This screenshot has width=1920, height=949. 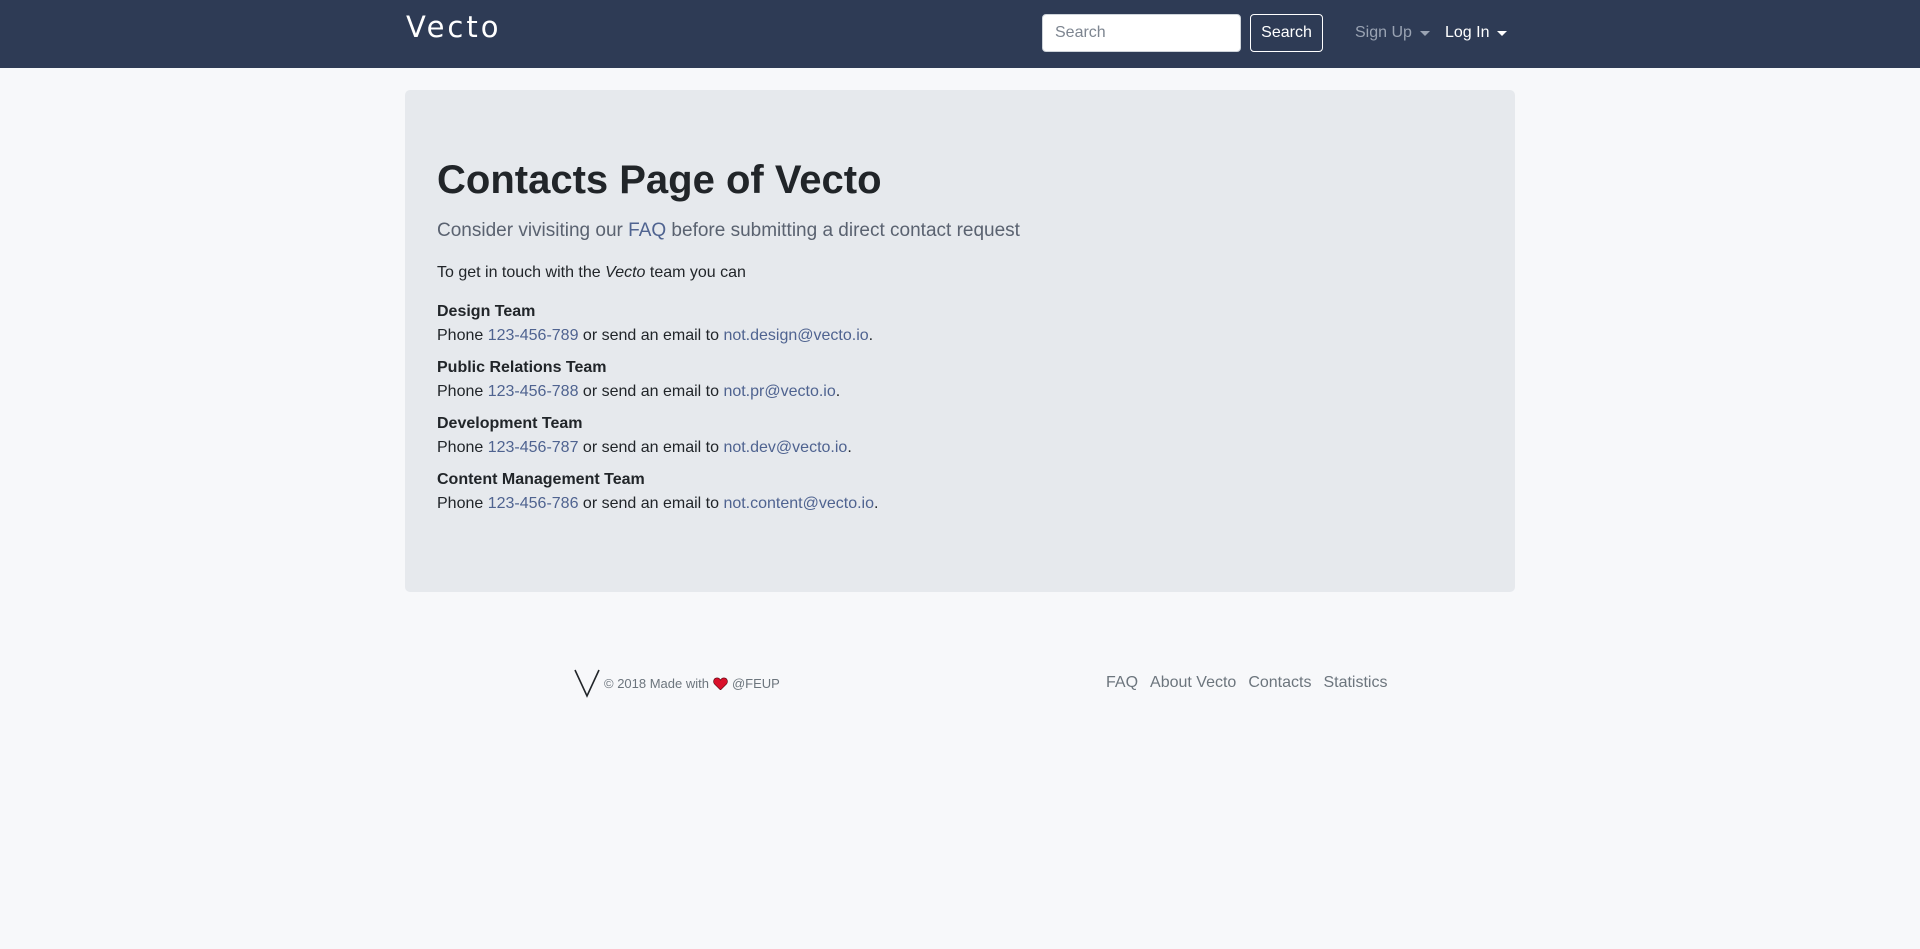 What do you see at coordinates (1286, 33) in the screenshot?
I see `search-button: Search` at bounding box center [1286, 33].